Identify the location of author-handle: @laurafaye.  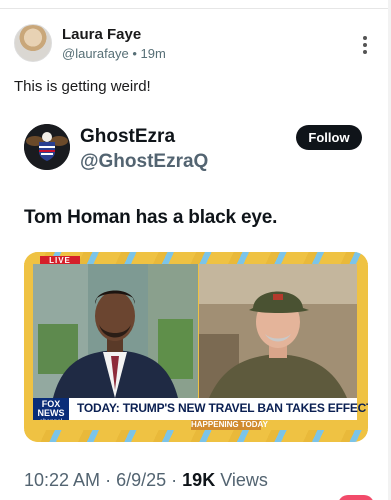
(95, 53).